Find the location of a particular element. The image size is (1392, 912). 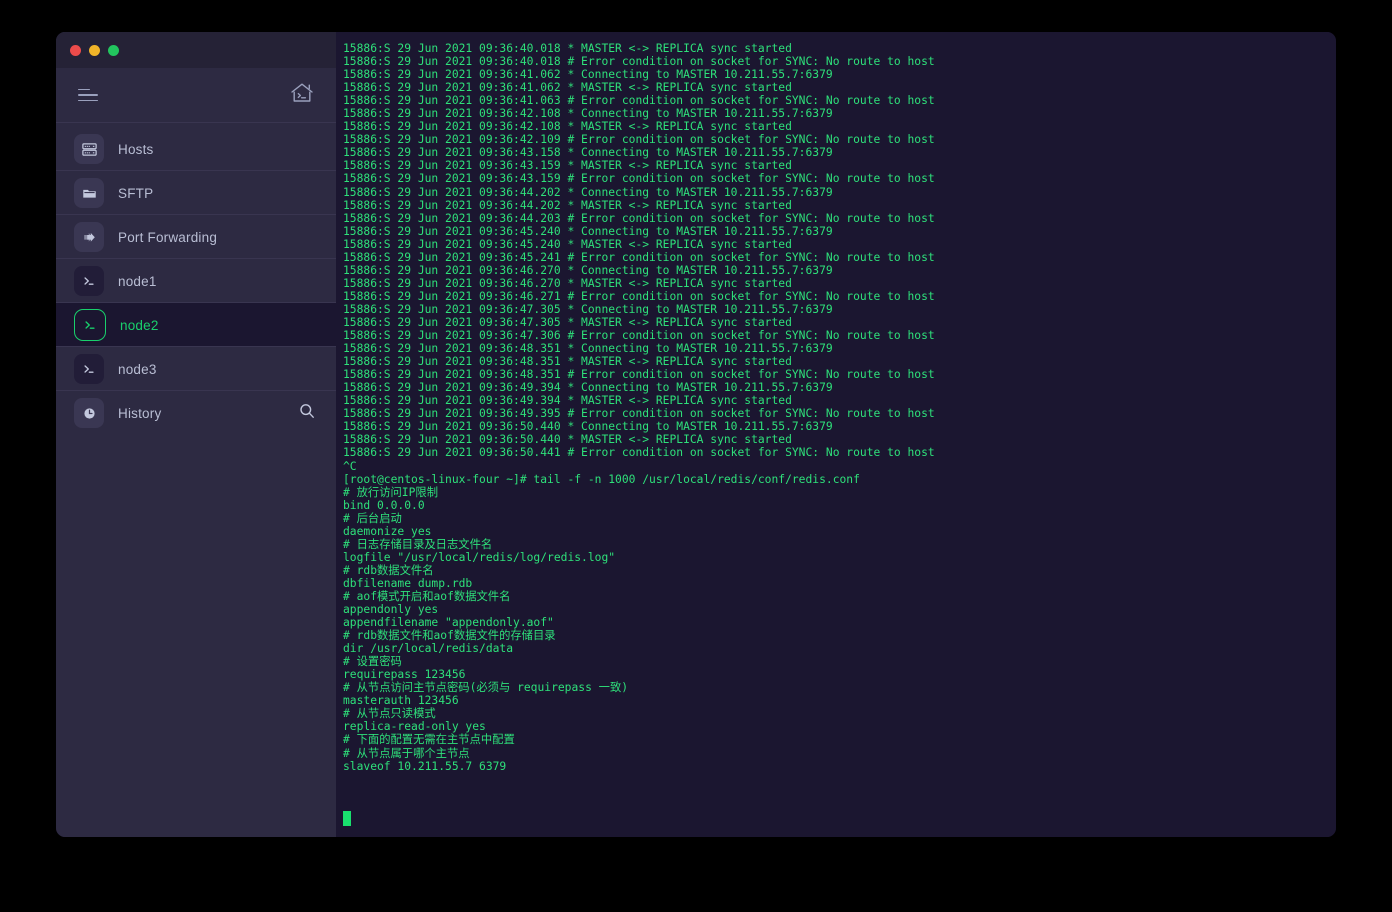

sidebar-item-label: Hosts is located at coordinates (136, 149).